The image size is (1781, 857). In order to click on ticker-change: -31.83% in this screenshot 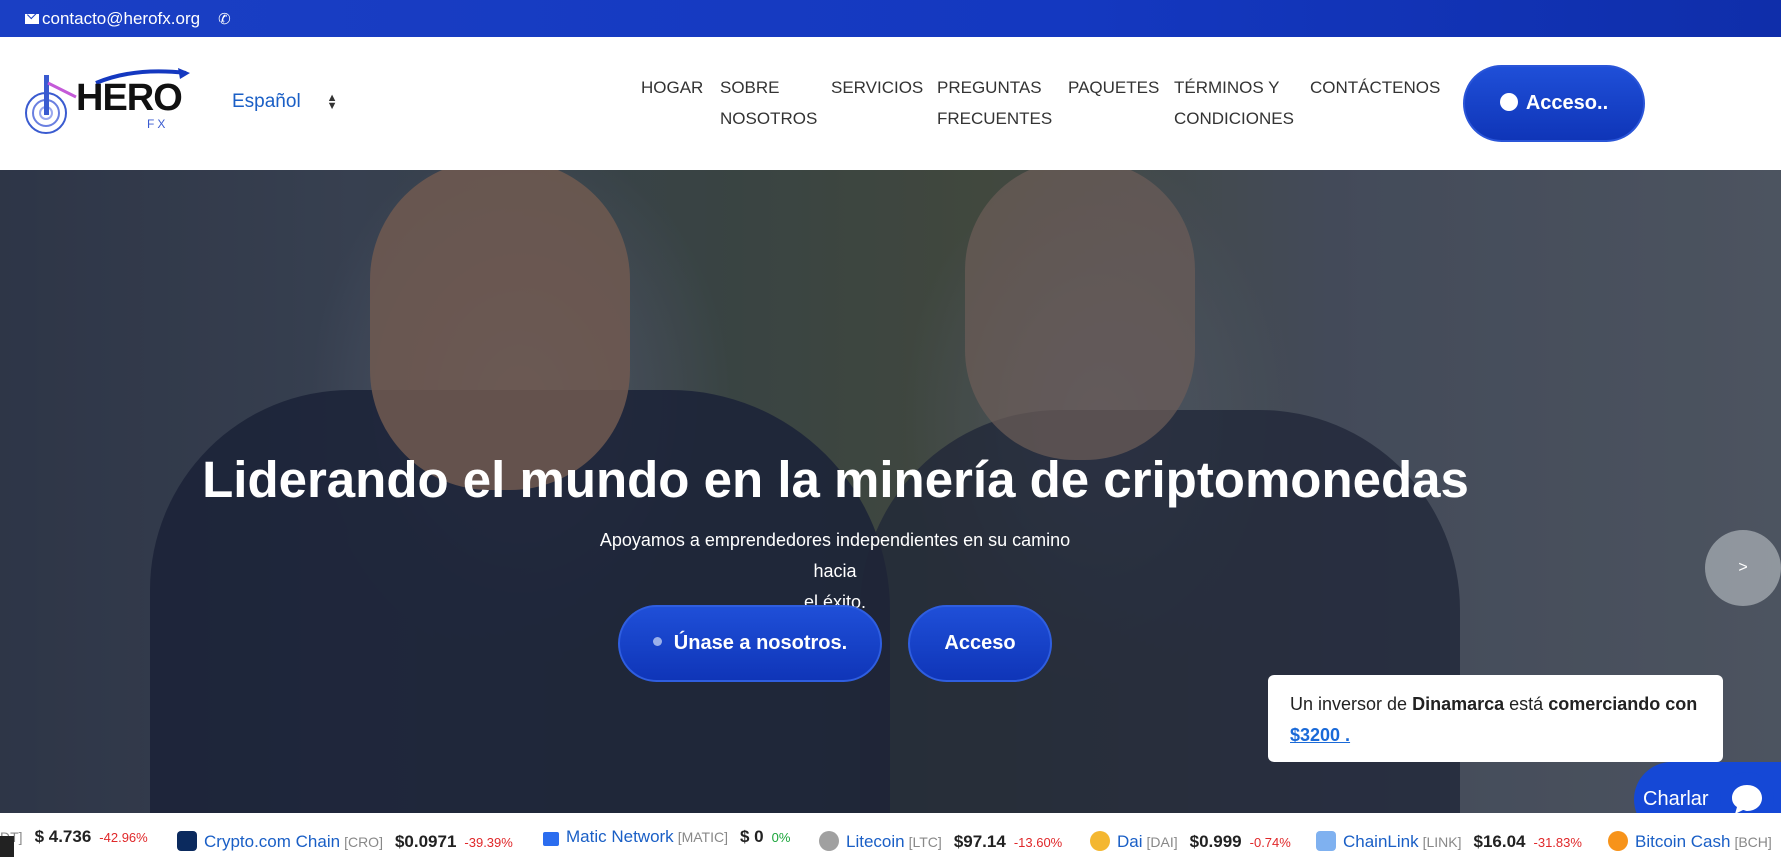, I will do `click(1557, 842)`.